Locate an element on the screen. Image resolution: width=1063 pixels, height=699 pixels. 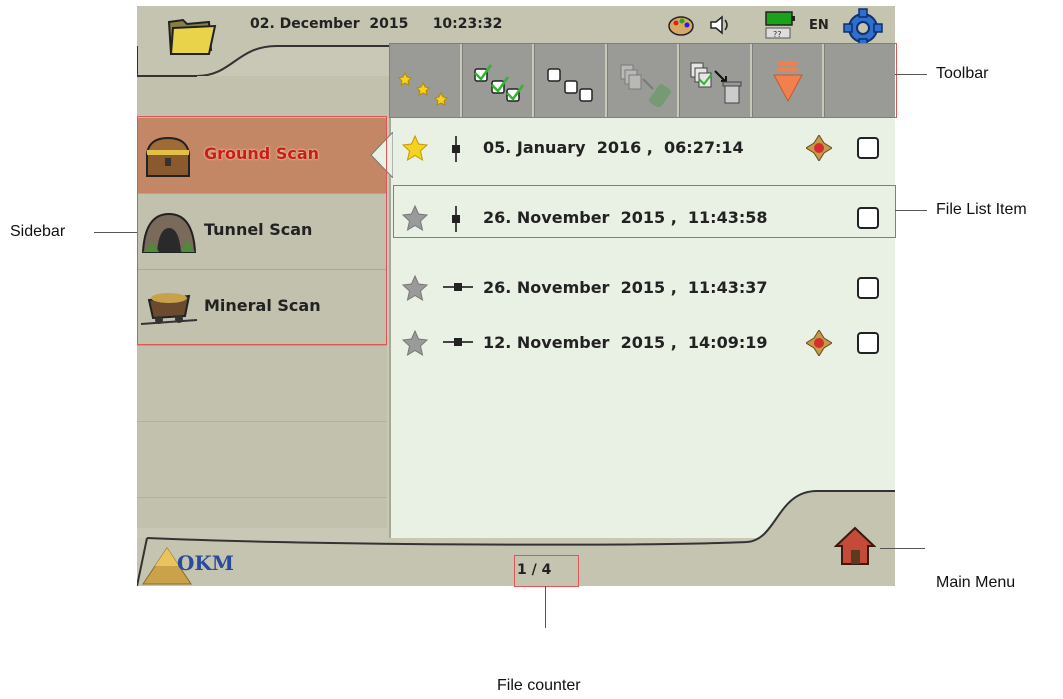
file-list-item-callout-label: File List Item is located at coordinates (981, 209).